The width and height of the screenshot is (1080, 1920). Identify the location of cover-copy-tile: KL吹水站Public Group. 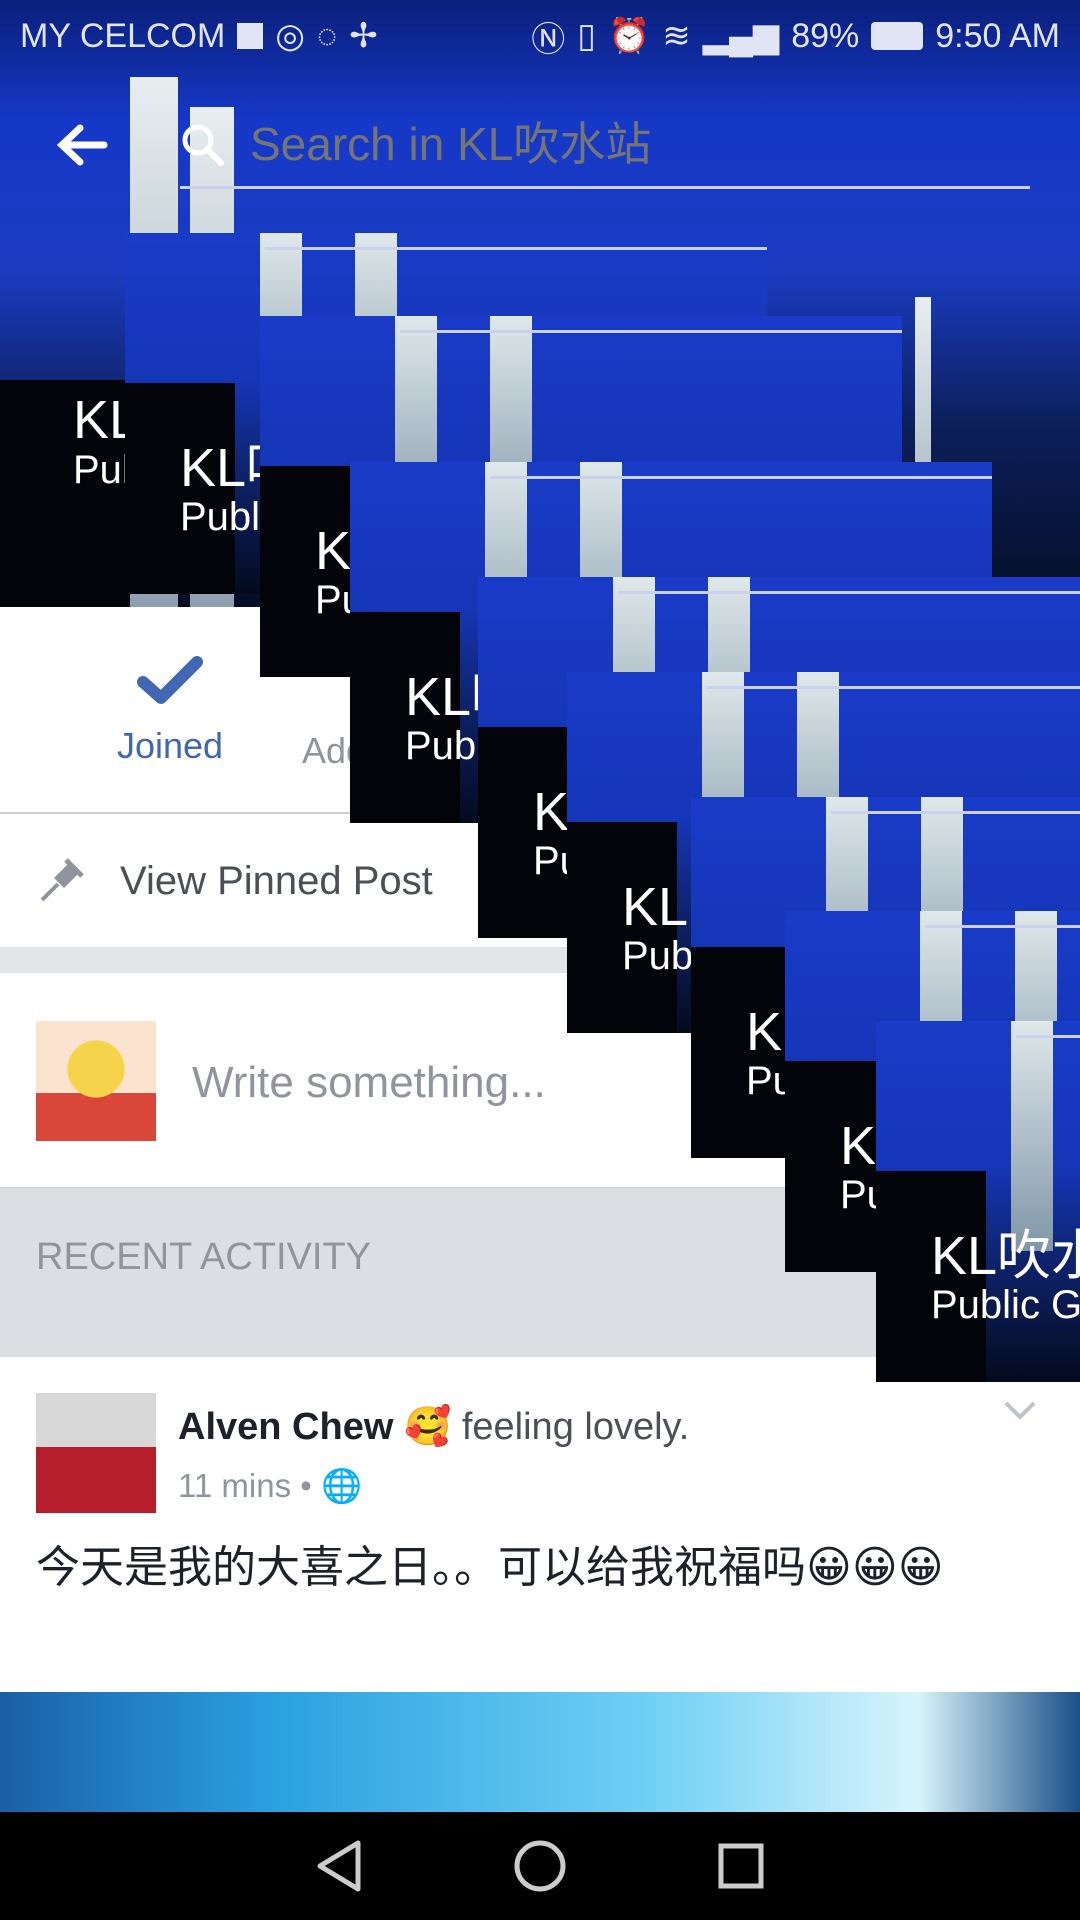
(978, 1201).